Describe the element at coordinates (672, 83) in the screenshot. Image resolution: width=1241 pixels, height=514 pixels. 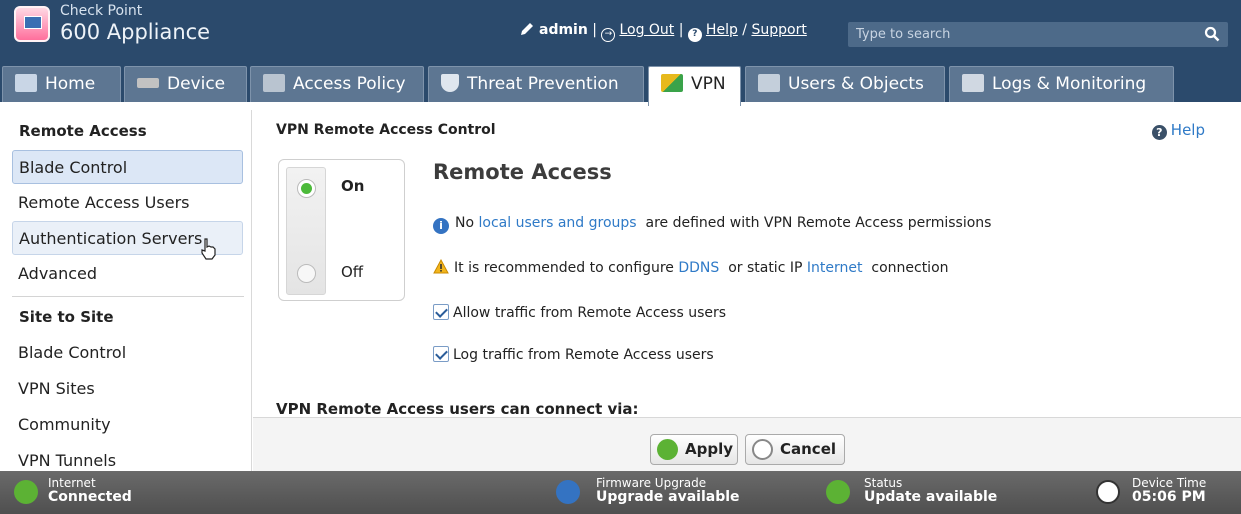
I see `vpn-key-icon` at that location.